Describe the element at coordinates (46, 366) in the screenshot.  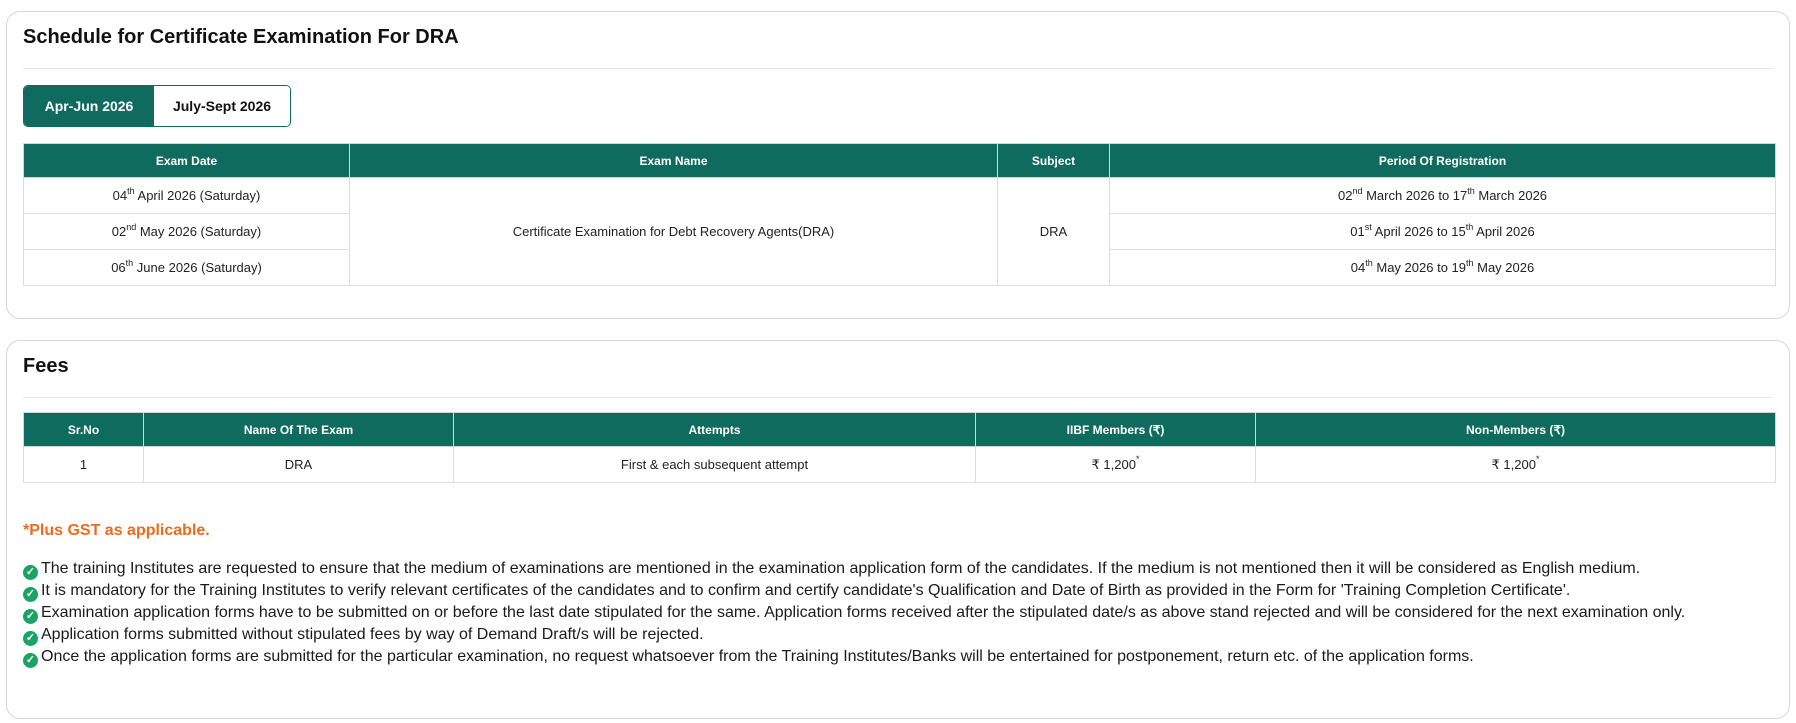
I see `fees-title: Fees` at that location.